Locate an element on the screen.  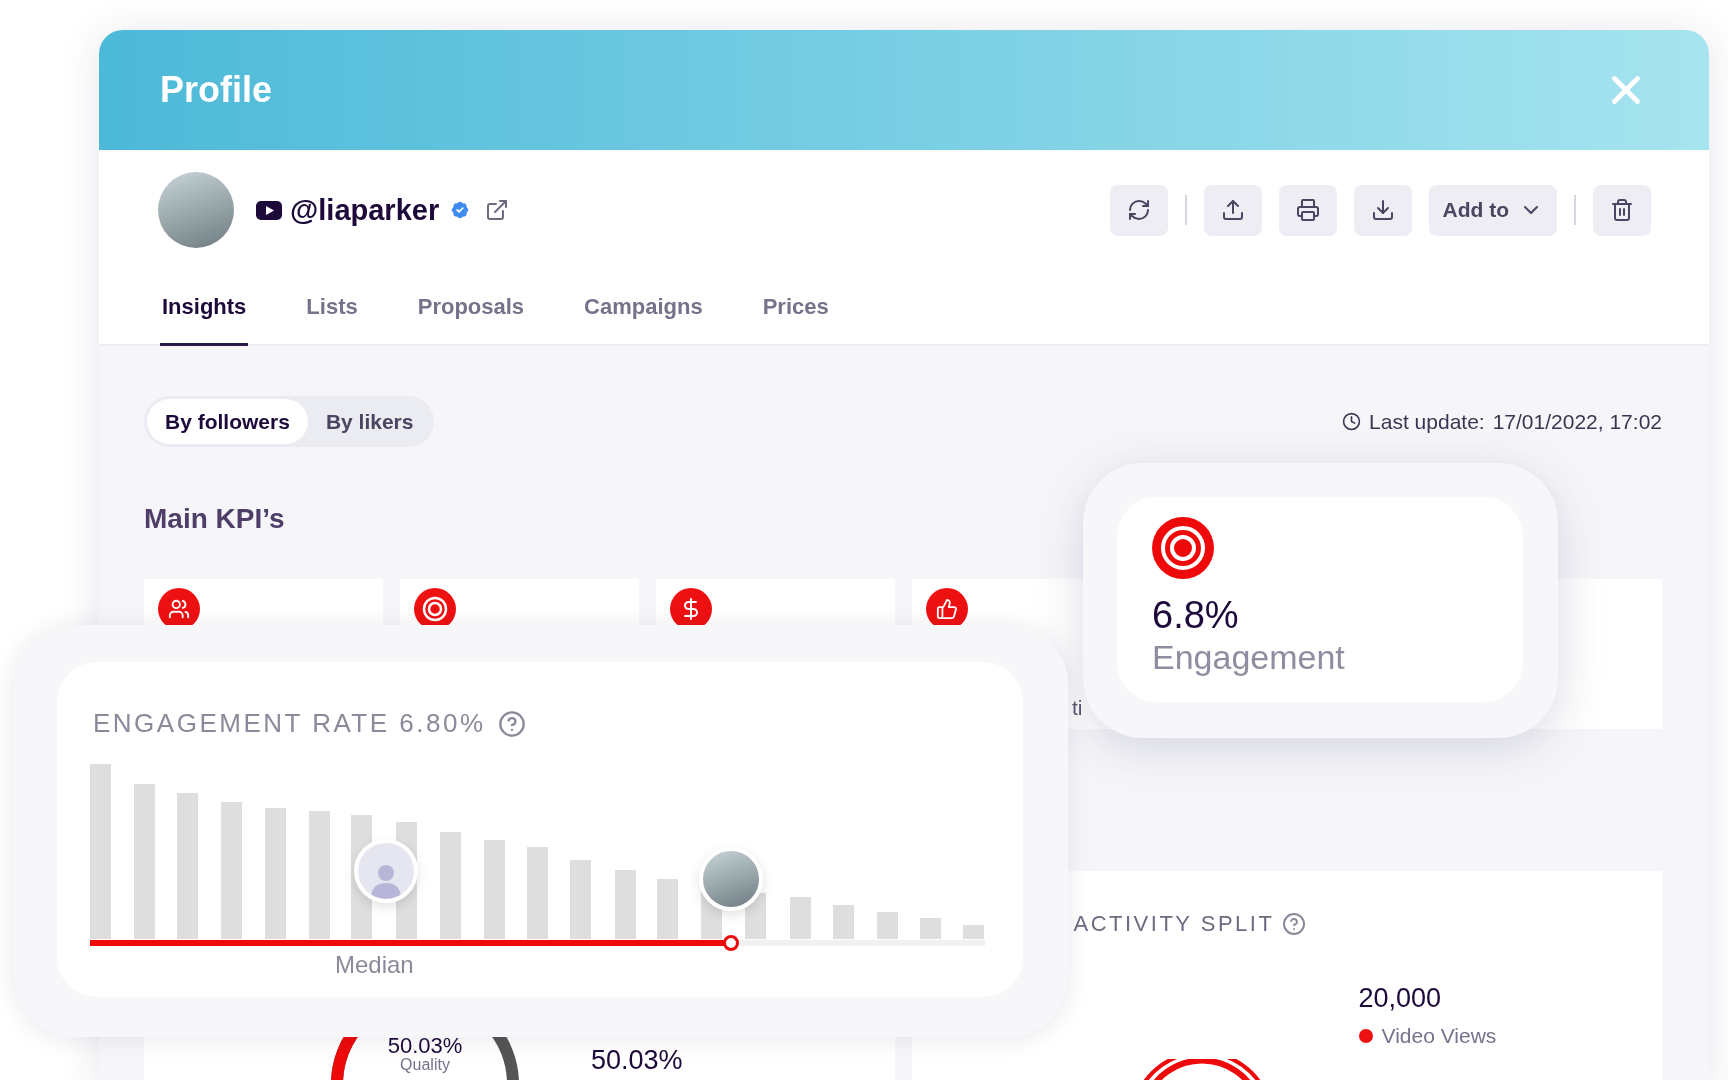
median-label: Median is located at coordinates (374, 965).